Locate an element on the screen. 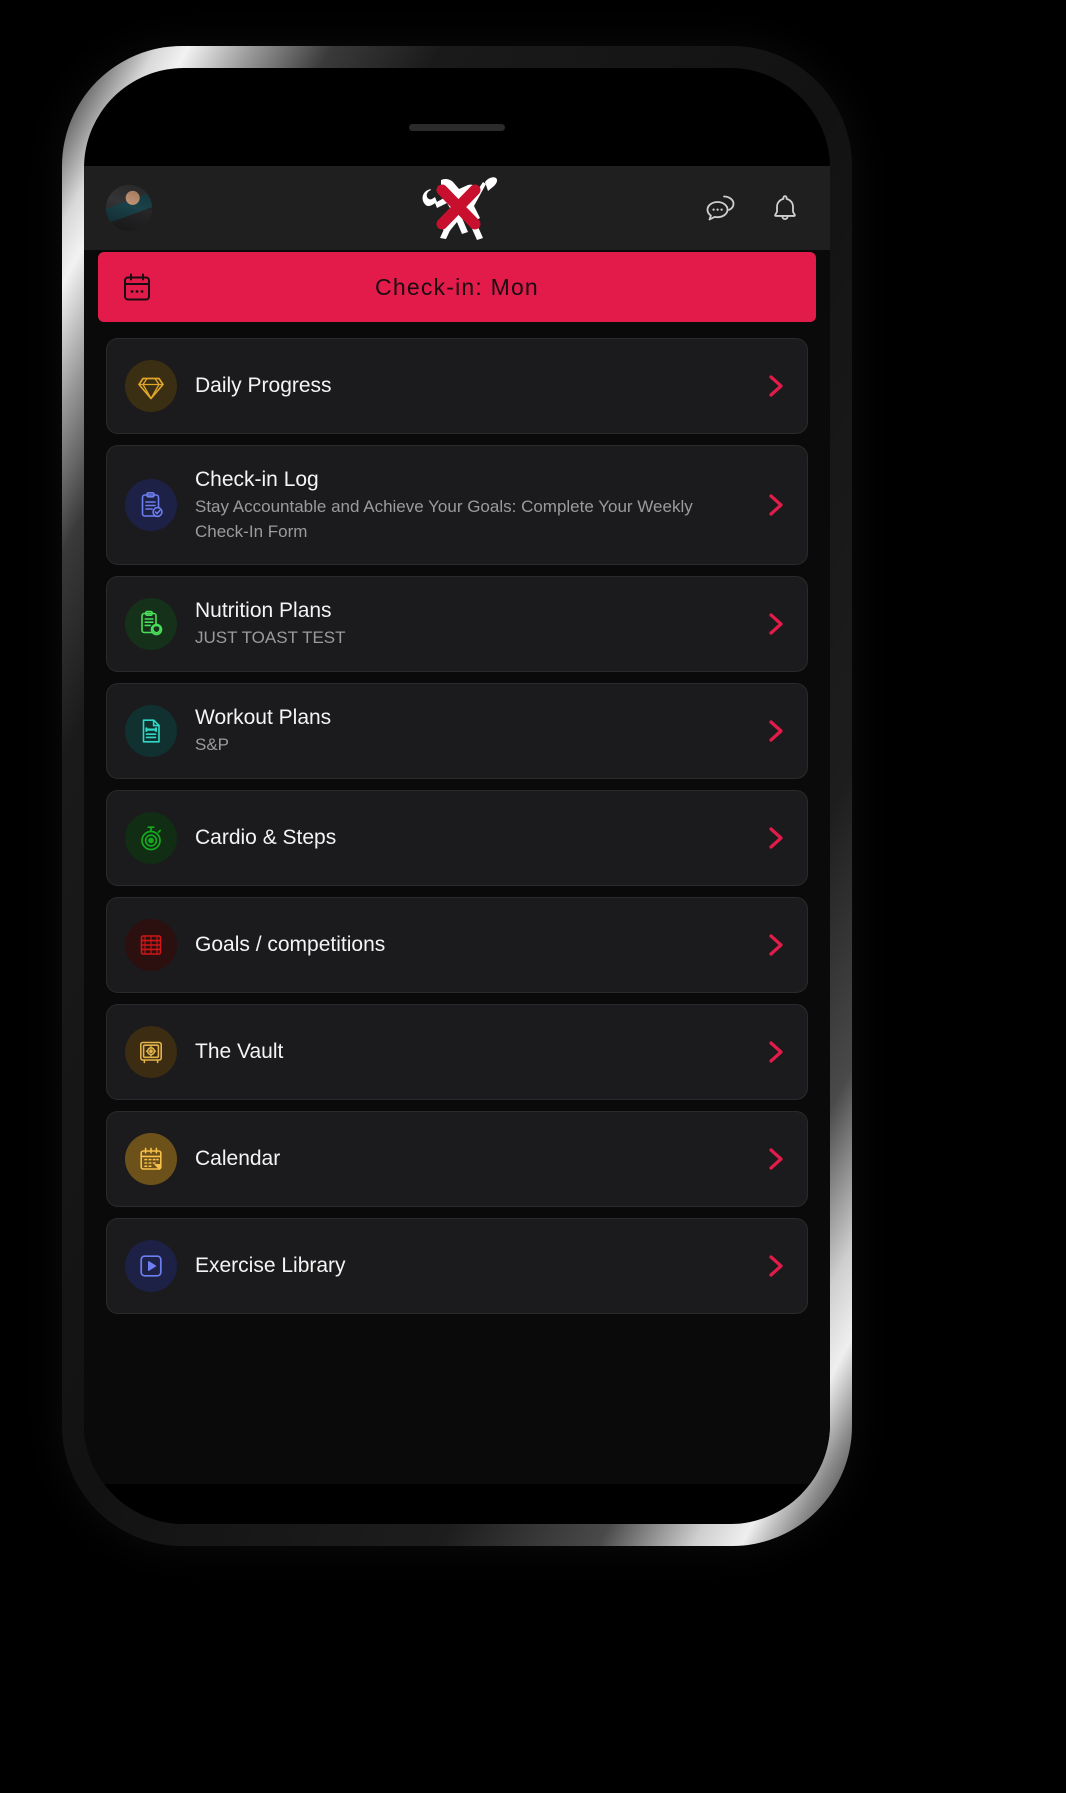  nav-card-title: Check-in Log is located at coordinates (257, 479).